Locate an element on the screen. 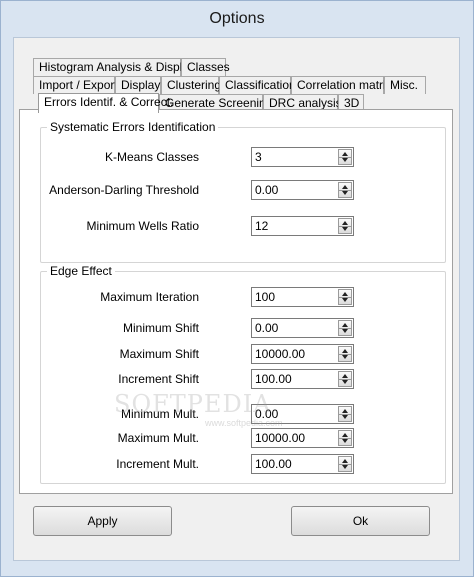 The height and width of the screenshot is (577, 474). tab-clustering: Clustering is located at coordinates (191, 85).